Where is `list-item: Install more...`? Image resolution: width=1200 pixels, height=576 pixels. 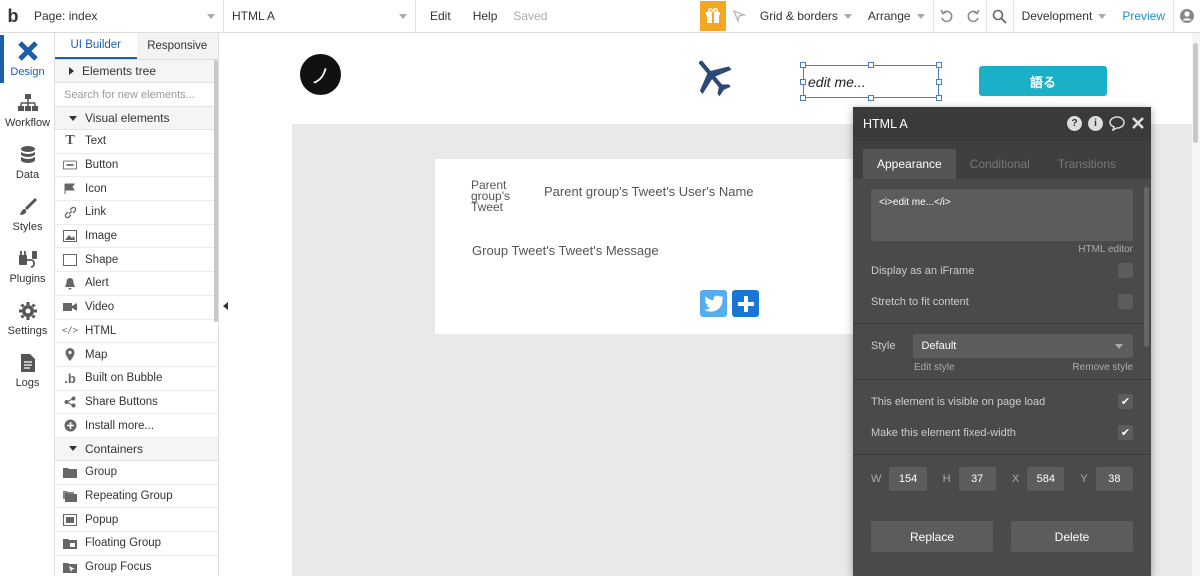
list-item: Install more... is located at coordinates (136, 426).